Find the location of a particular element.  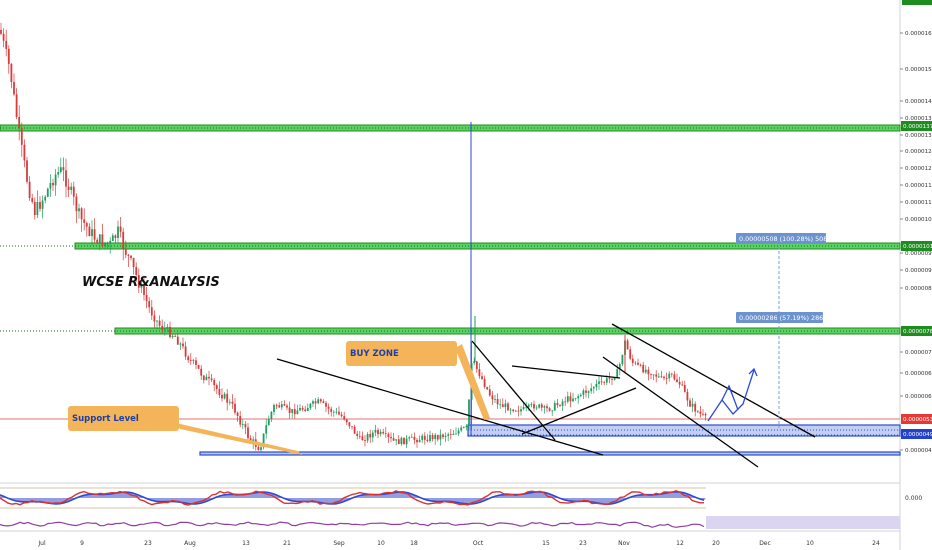

time-tick-label: 10 is located at coordinates (381, 543).